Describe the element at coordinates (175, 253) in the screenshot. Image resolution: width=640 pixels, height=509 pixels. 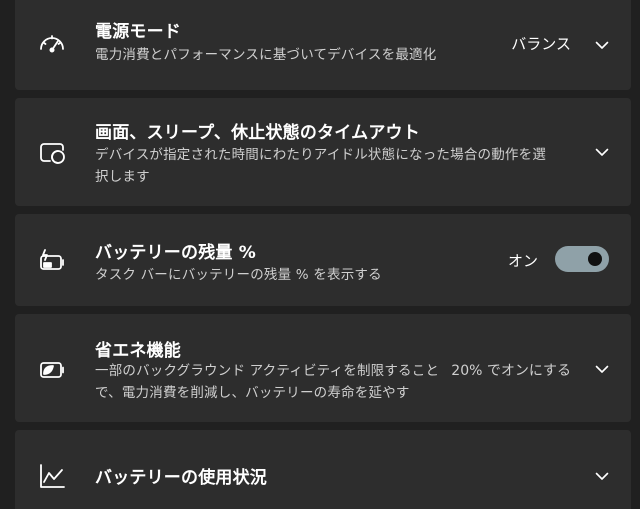
I see `battery-percentage-title: バッテリーの残量 %` at that location.